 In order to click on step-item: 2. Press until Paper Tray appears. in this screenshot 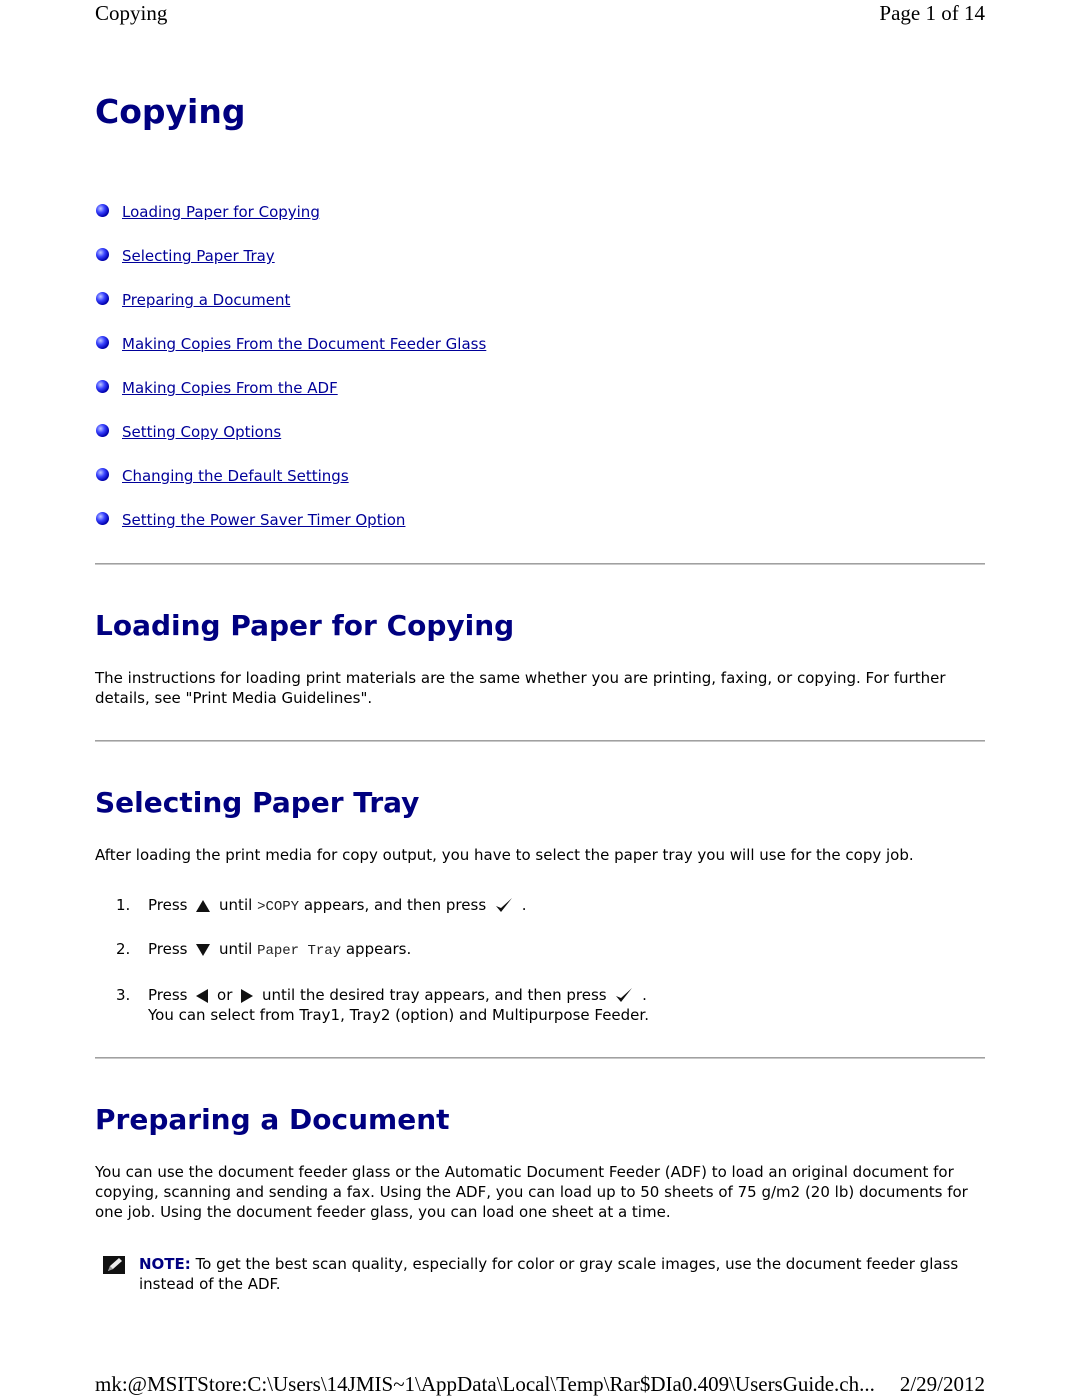, I will do `click(382, 962)`.